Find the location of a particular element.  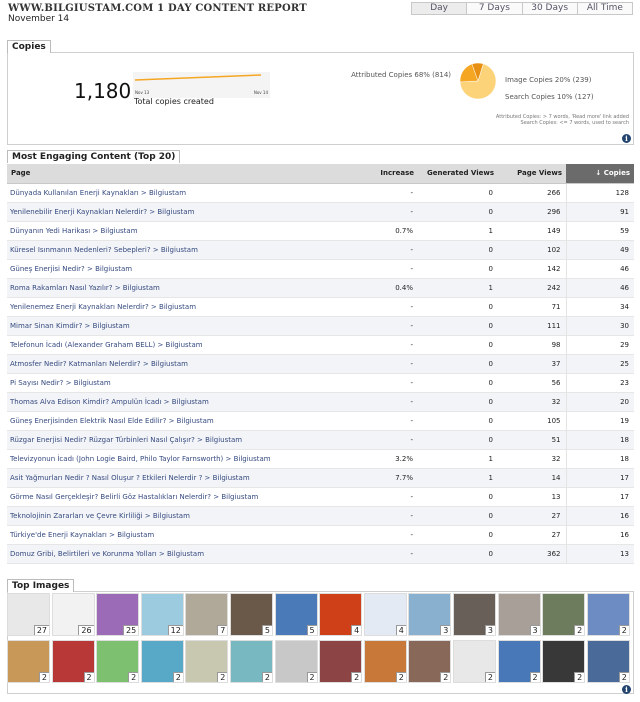

range-tab-7-days: 7 Days is located at coordinates (494, 8).